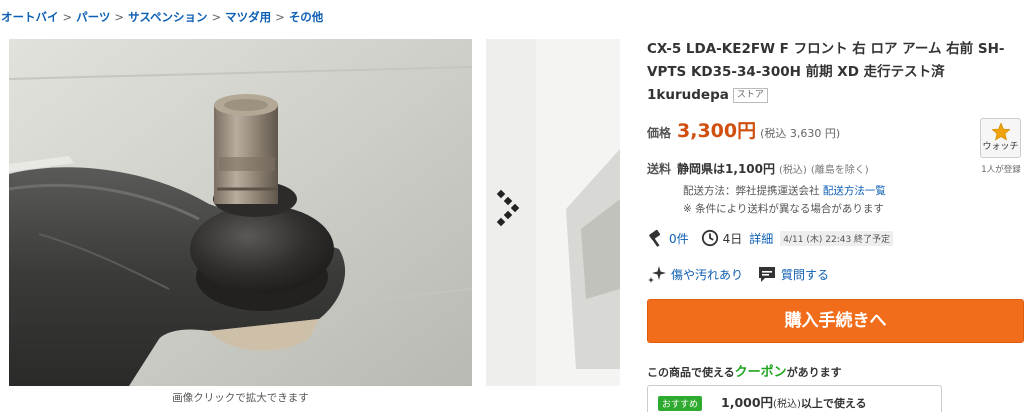 The width and height of the screenshot is (1024, 412). I want to click on shipping-method-list-link: 配送方法一覧, so click(854, 191).